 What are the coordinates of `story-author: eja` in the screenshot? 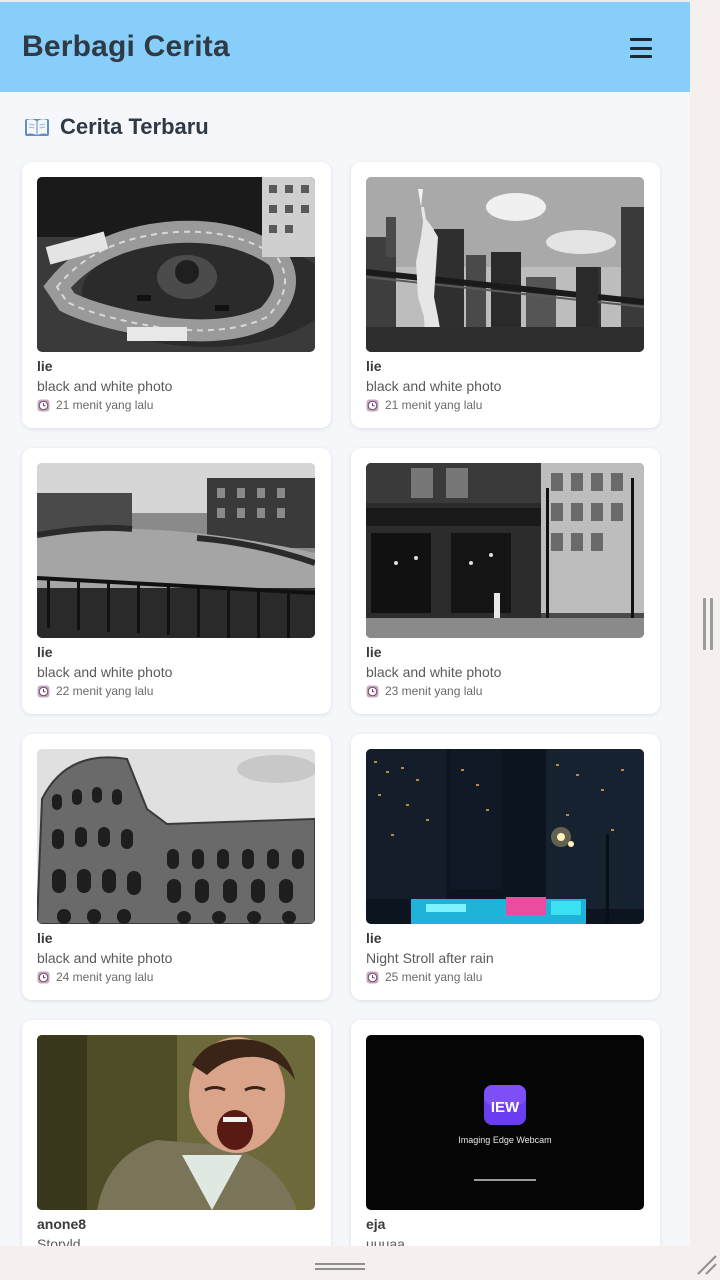 It's located at (376, 1224).